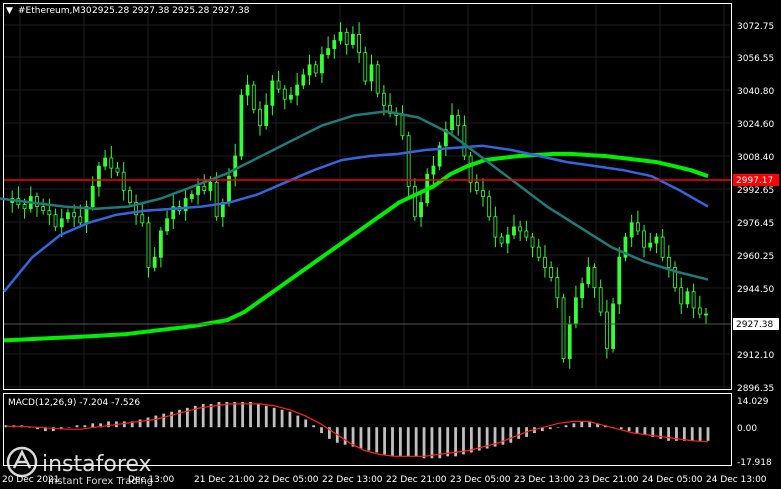 The image size is (781, 489). Describe the element at coordinates (9, 11) in the screenshot. I see `collapse-arrow-icon: ▼` at that location.